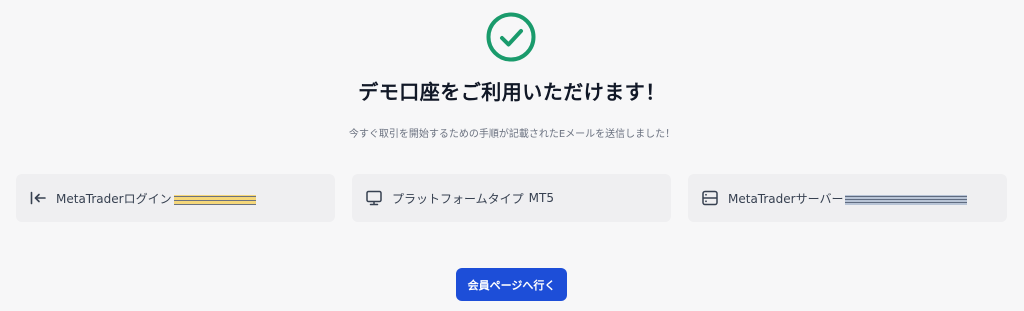 This screenshot has width=1024, height=311. I want to click on login-arrow-icon, so click(38, 198).